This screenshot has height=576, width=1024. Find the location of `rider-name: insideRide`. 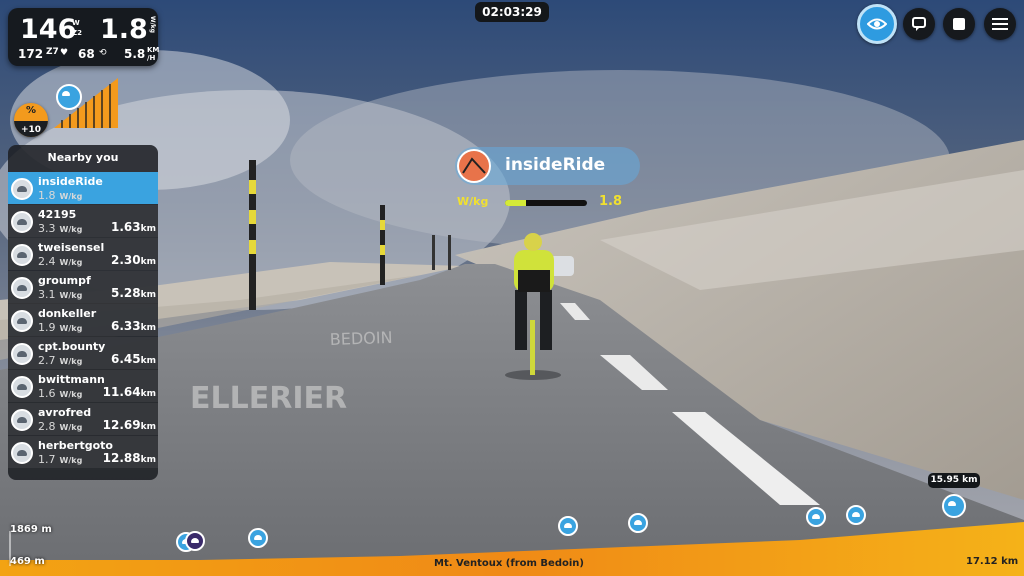

rider-name: insideRide is located at coordinates (70, 181).